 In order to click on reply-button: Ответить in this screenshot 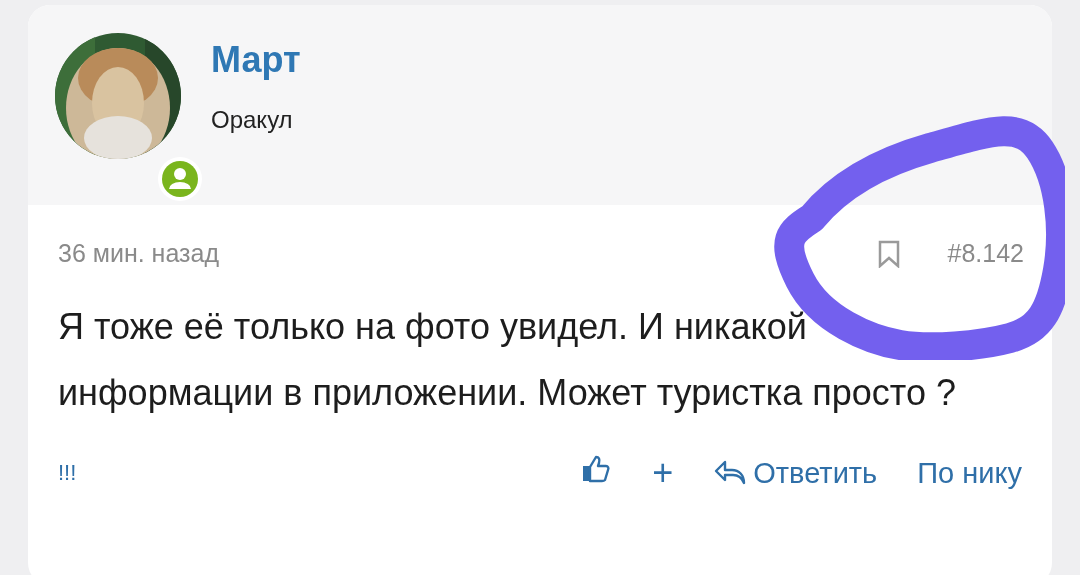, I will do `click(795, 473)`.